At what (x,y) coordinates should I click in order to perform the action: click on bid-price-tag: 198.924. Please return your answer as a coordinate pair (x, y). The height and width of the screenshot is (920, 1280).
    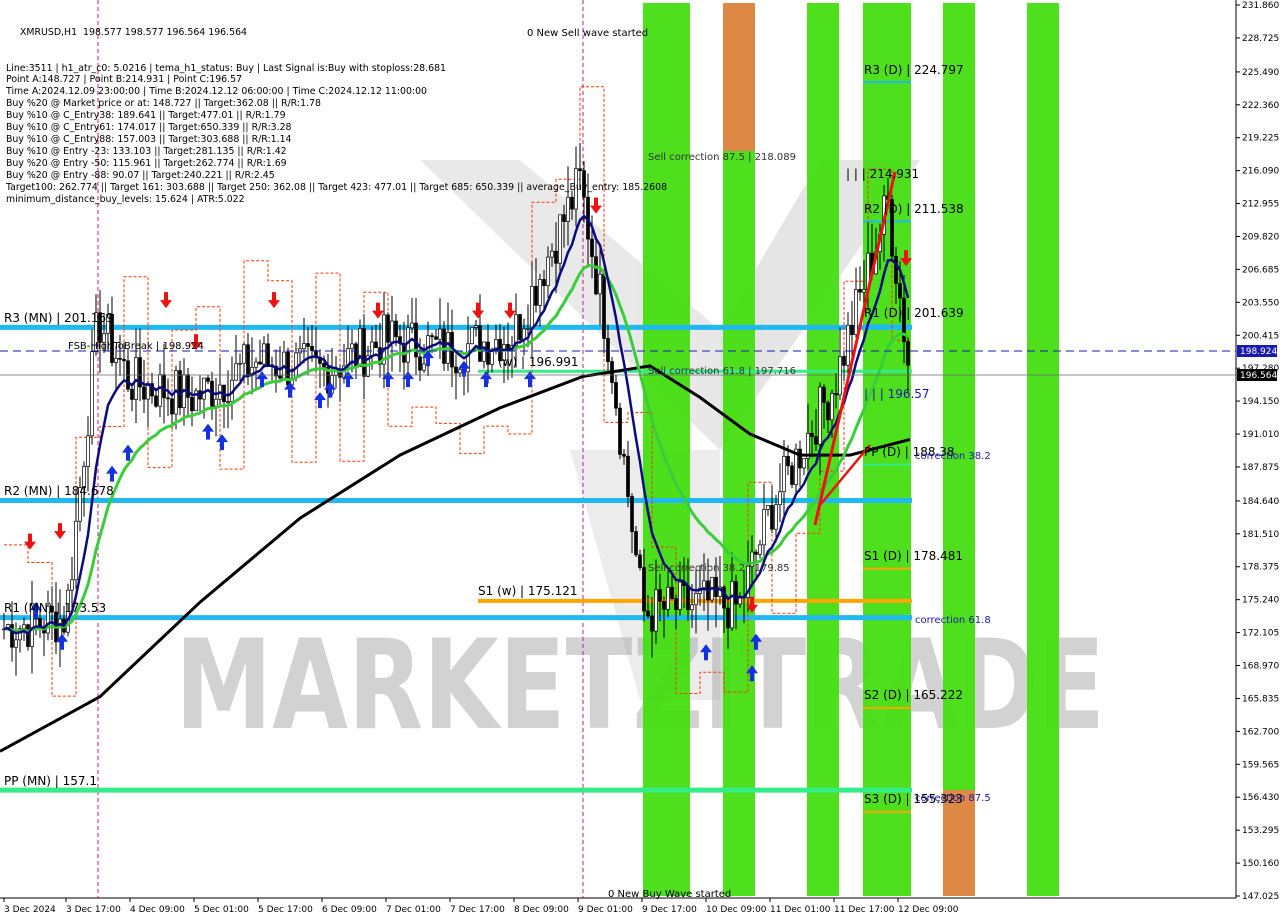
    Looking at the image, I should click on (1257, 351).